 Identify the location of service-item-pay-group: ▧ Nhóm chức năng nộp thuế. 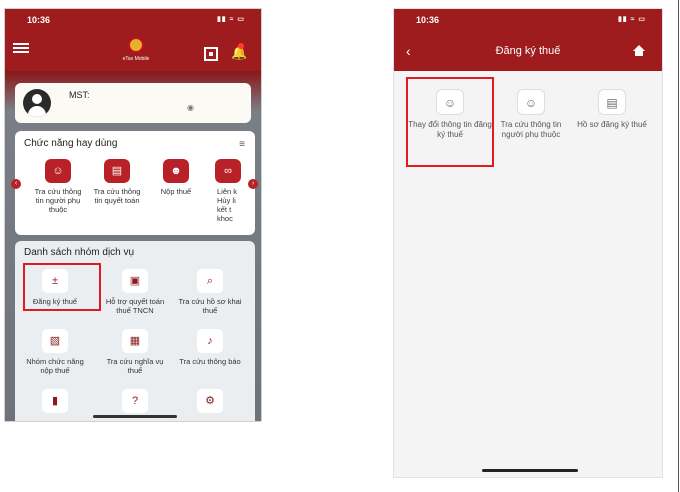
(55, 352).